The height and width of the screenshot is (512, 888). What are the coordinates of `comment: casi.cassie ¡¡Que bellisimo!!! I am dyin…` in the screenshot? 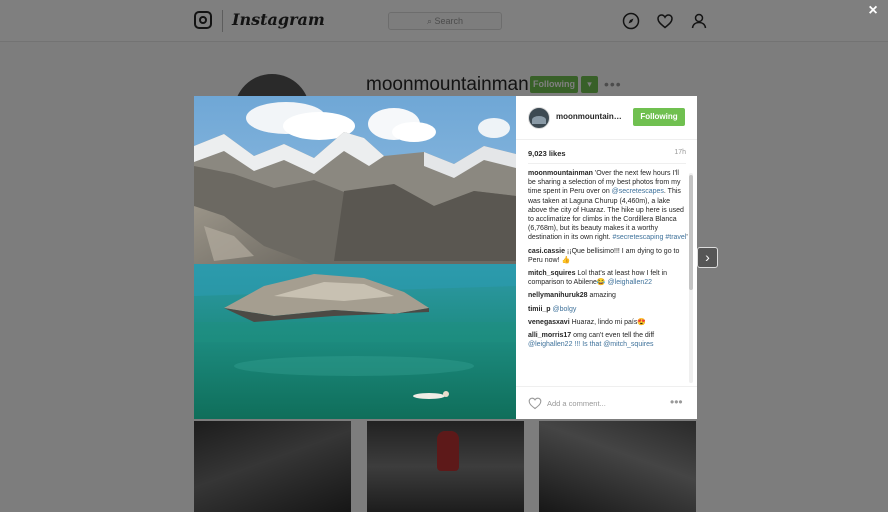 It's located at (608, 256).